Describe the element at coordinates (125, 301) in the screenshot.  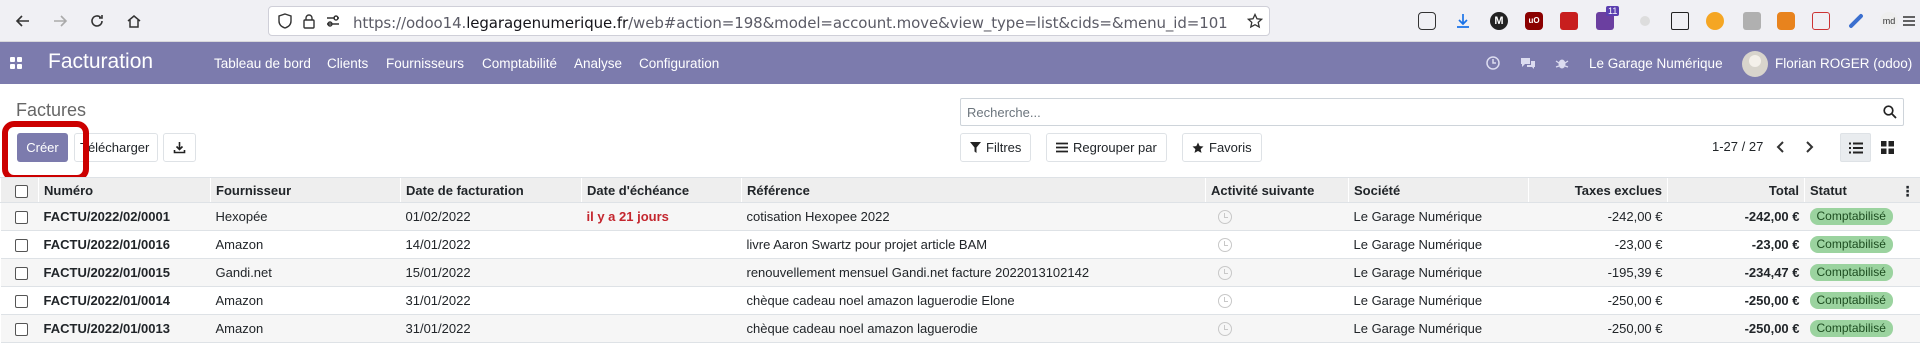
I see `cell-numero: FACTU/2022/01/0014` at that location.